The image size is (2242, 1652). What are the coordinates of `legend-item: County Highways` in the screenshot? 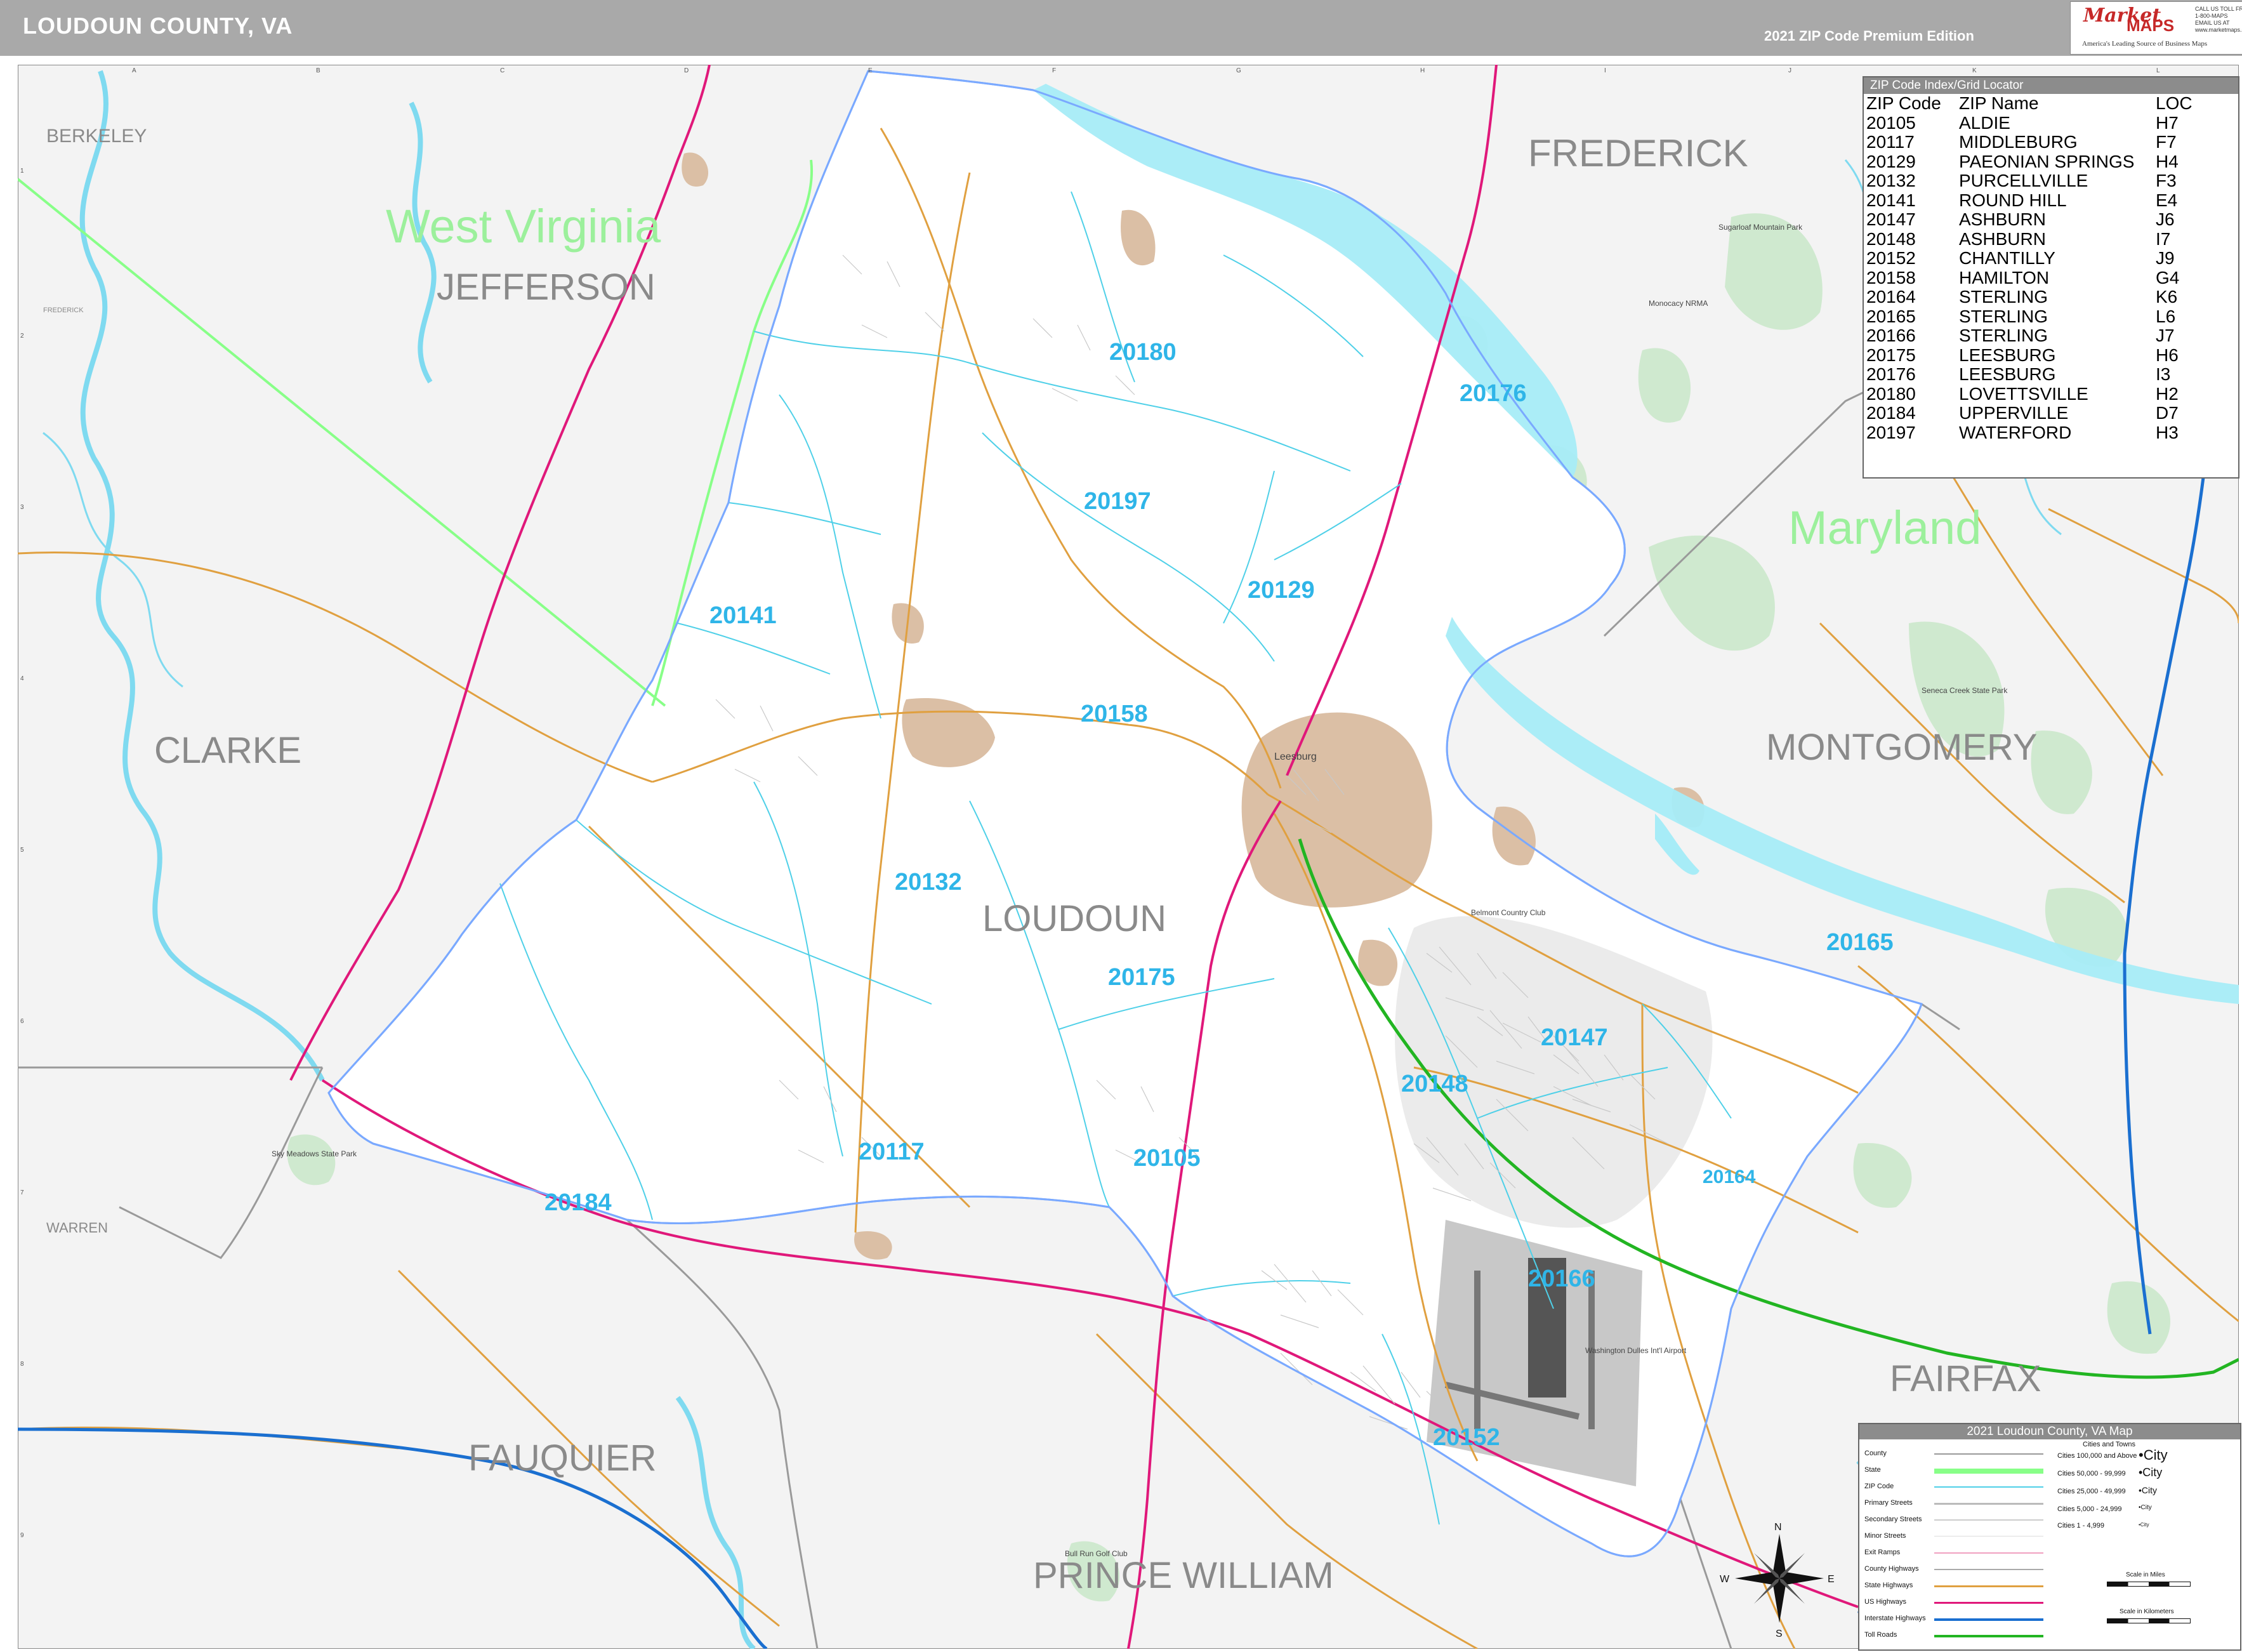 It's located at (1891, 1569).